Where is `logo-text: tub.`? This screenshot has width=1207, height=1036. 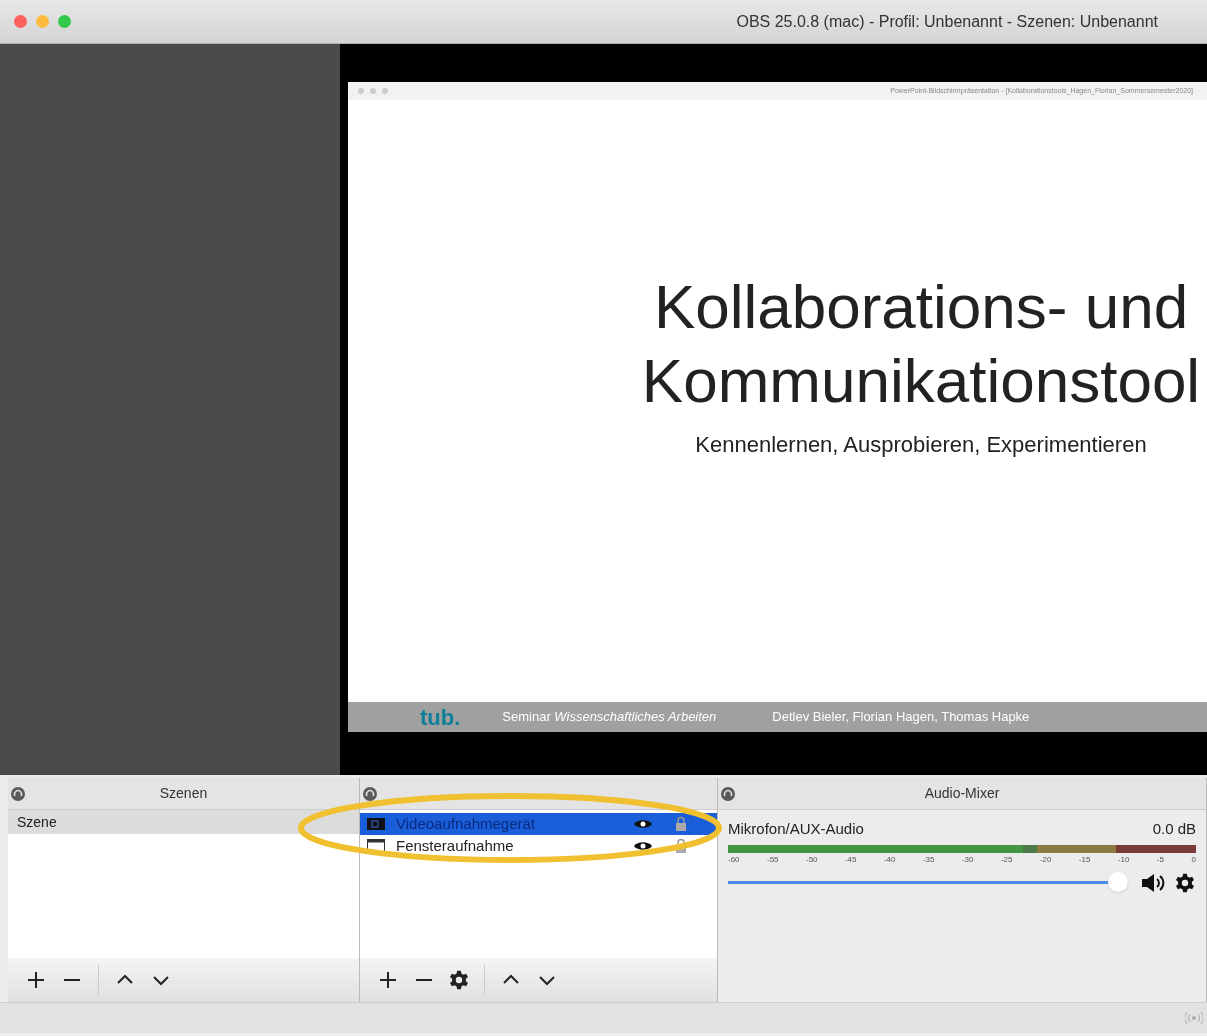 logo-text: tub. is located at coordinates (440, 717).